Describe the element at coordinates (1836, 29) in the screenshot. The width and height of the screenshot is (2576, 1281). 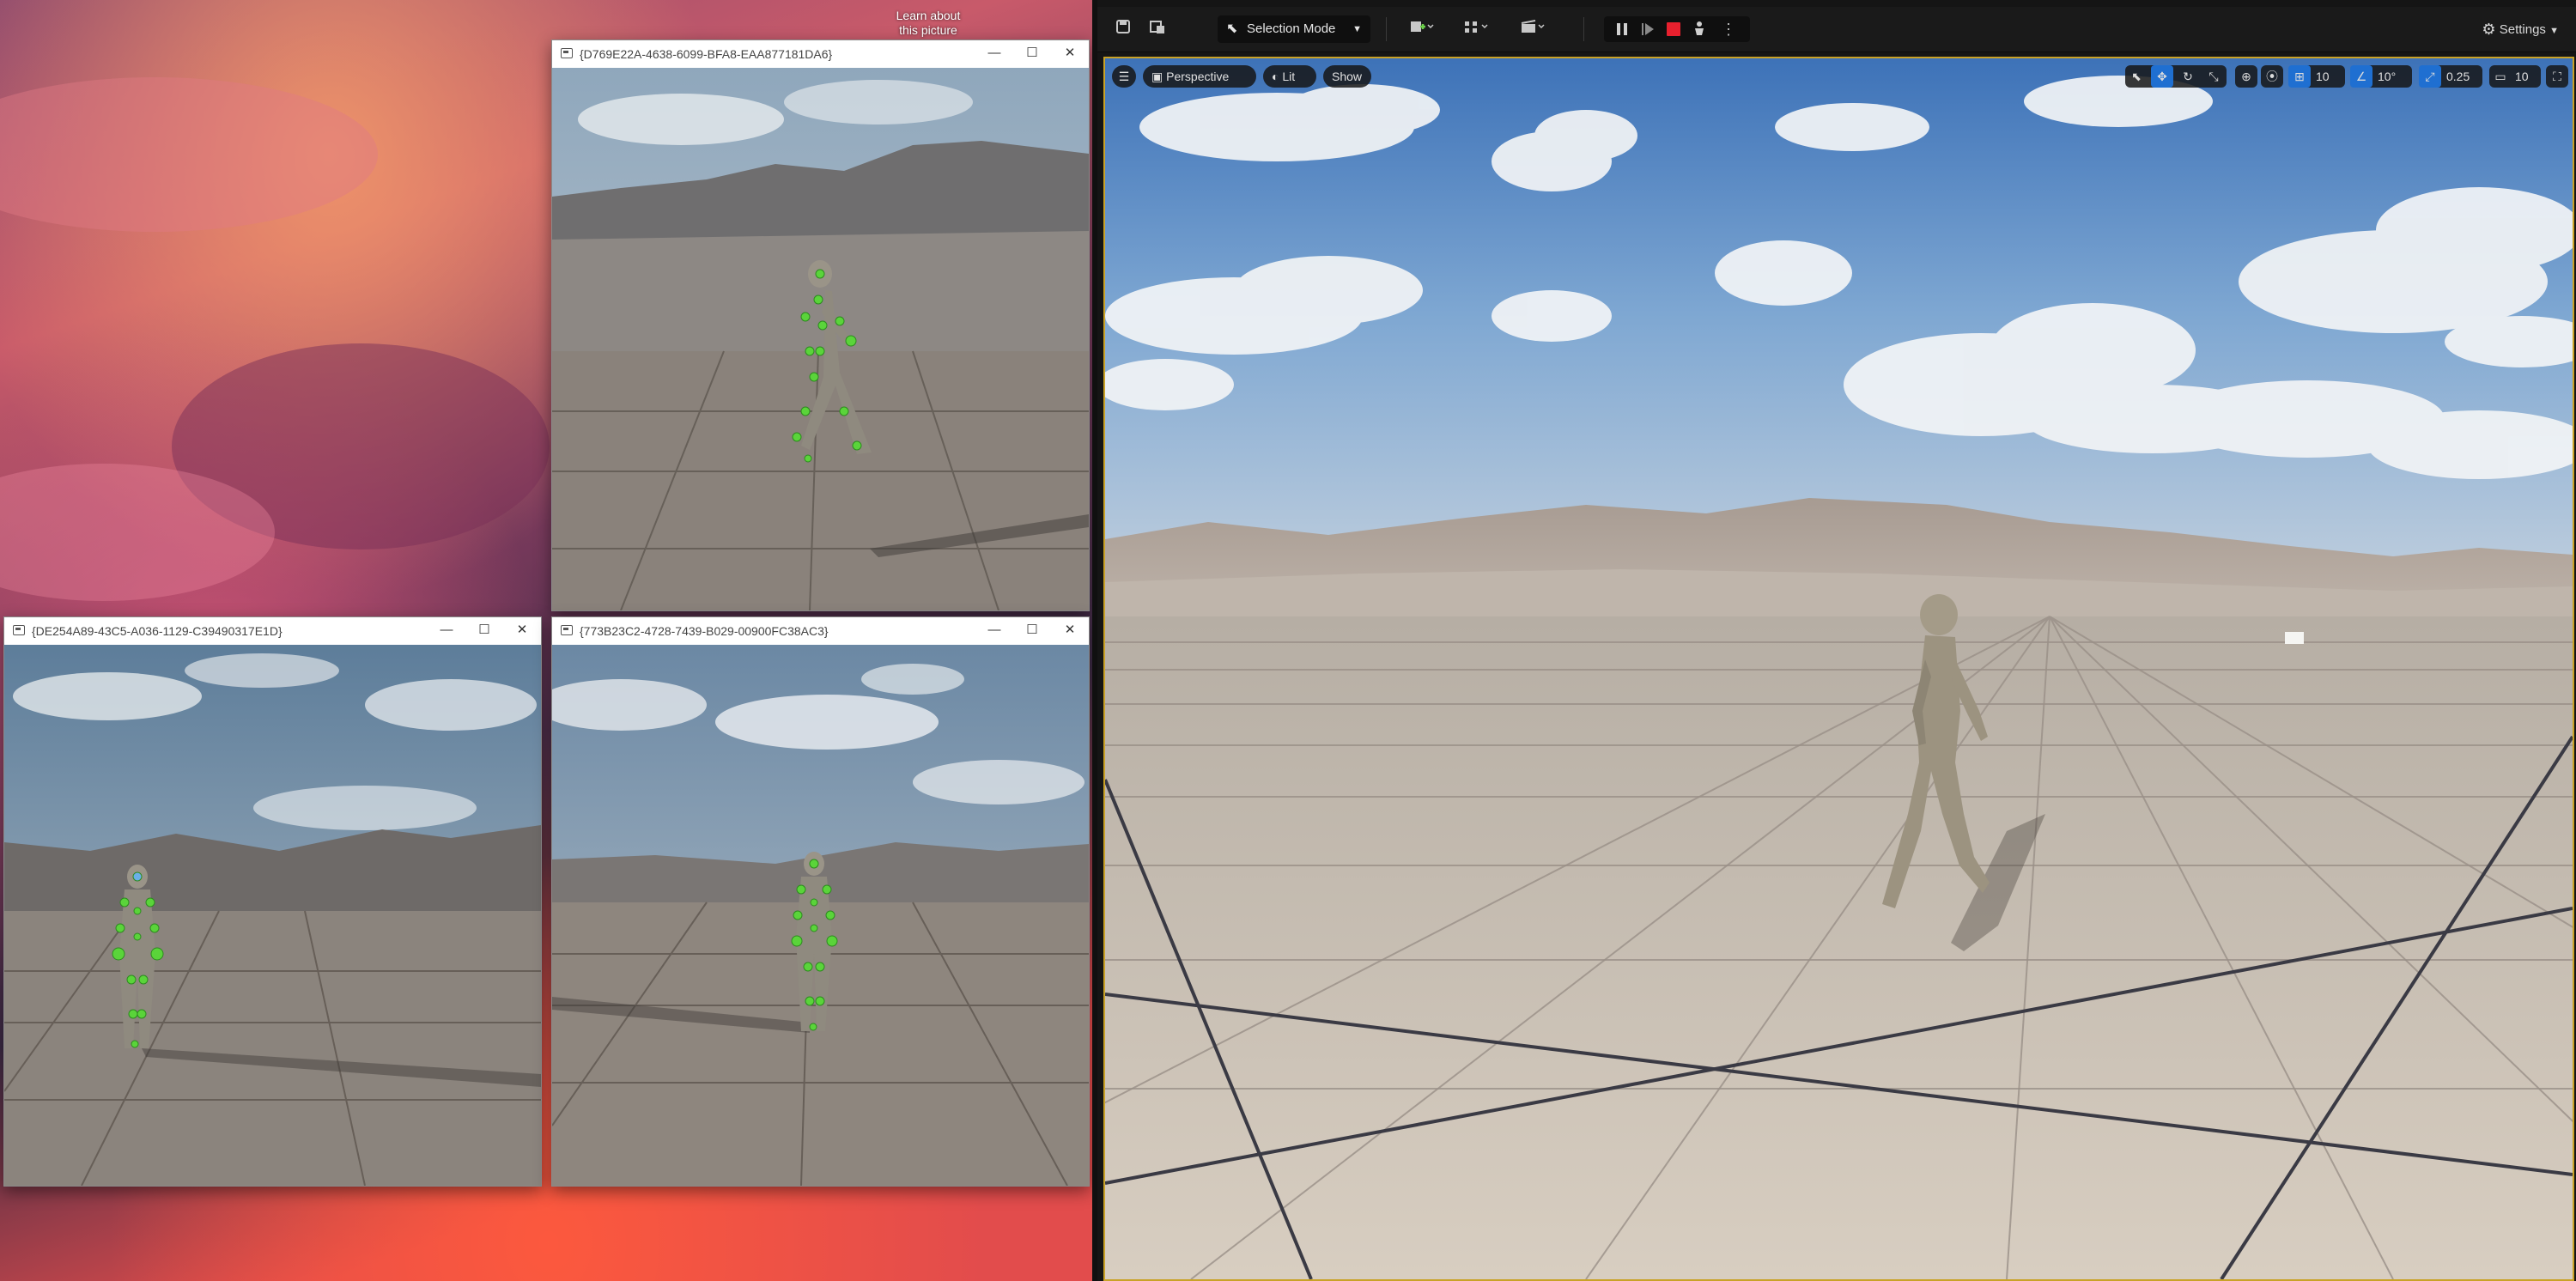
I see `main-toolbar: ⬉ Selection Mode ▼ ⋮ ⚙ Settings ▼` at that location.